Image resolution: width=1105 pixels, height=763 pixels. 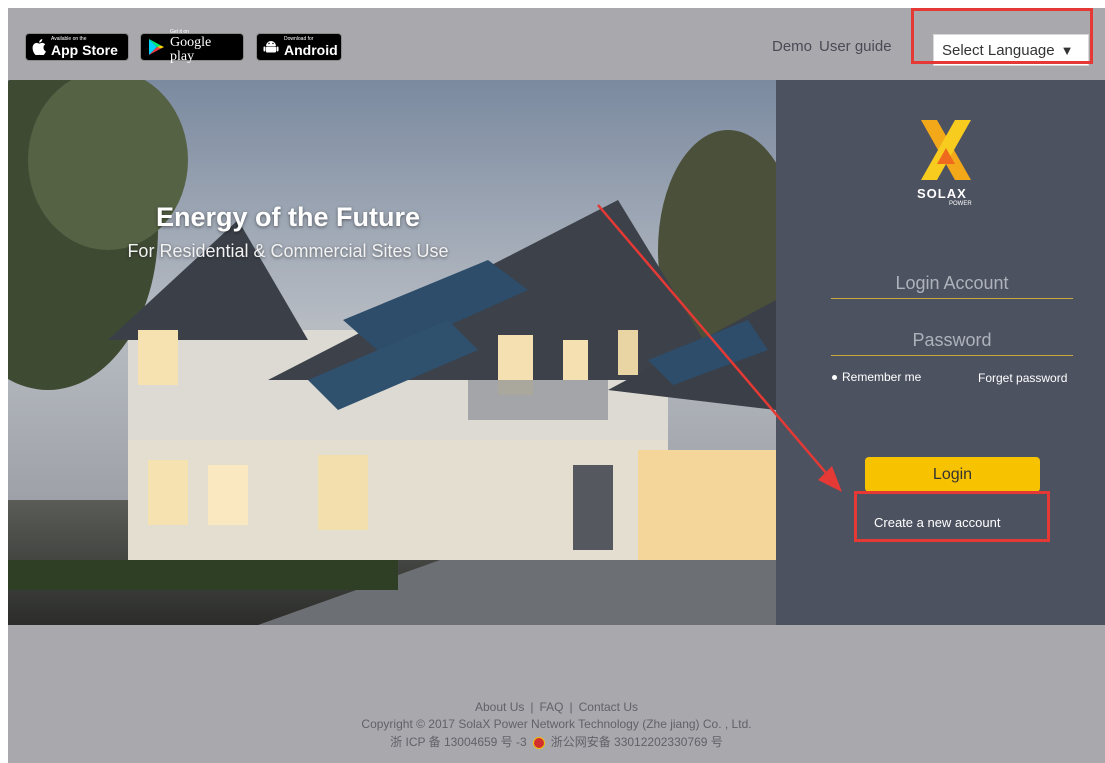 I want to click on solax-logo: SOLAX POWER, so click(x=946, y=165).